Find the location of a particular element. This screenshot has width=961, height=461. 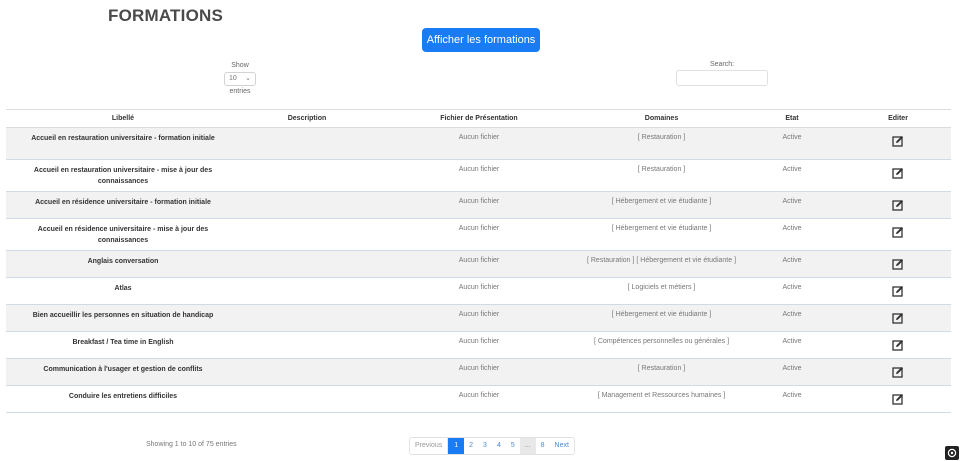

cell-libelle: Anglais conversation is located at coordinates (123, 264).